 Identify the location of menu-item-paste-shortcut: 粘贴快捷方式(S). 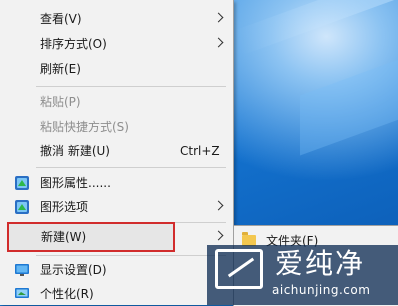
(117, 127).